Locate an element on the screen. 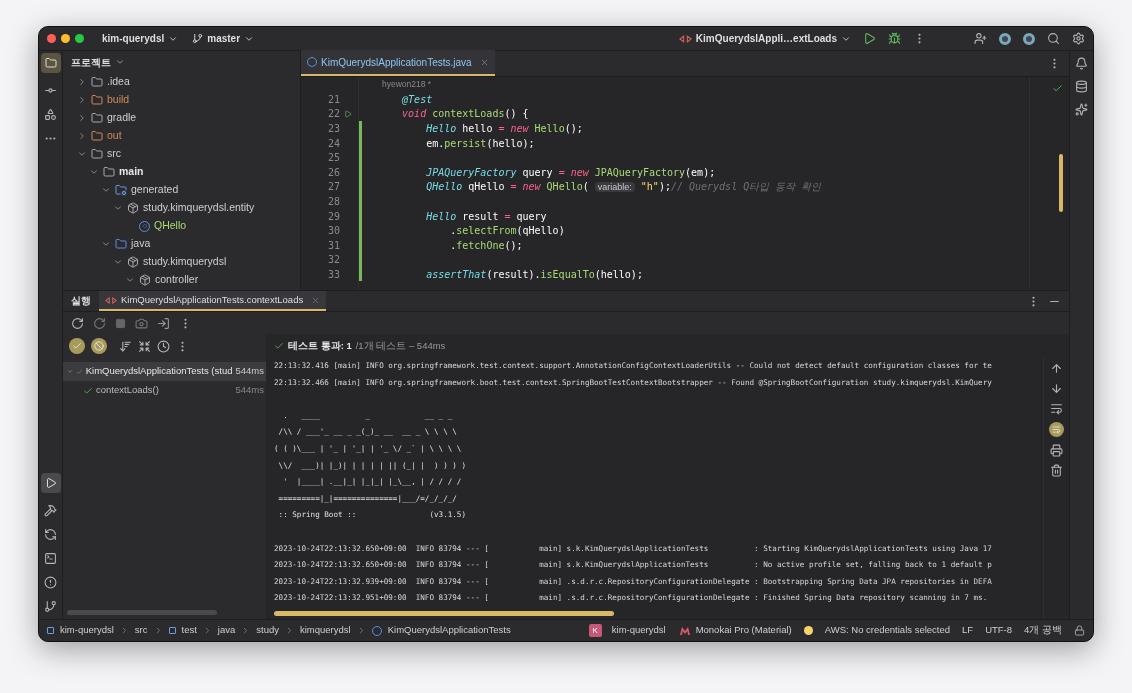  sort-icon is located at coordinates (125, 346).